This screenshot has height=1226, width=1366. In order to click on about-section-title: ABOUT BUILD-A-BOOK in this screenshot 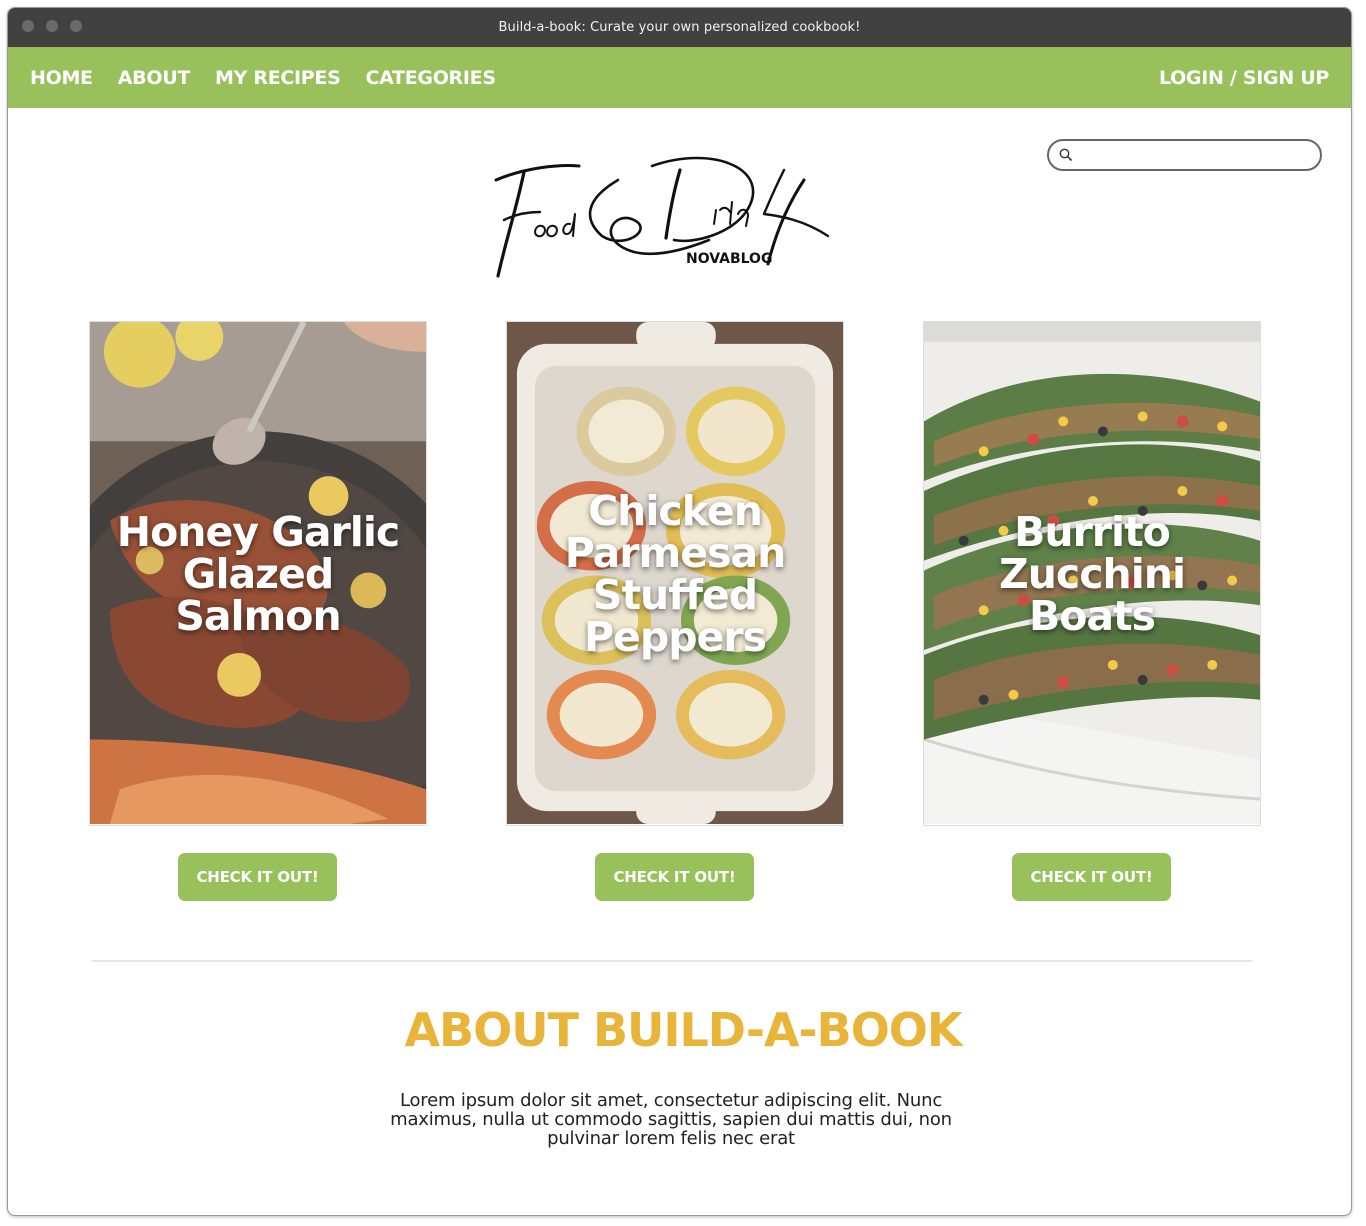, I will do `click(683, 1030)`.